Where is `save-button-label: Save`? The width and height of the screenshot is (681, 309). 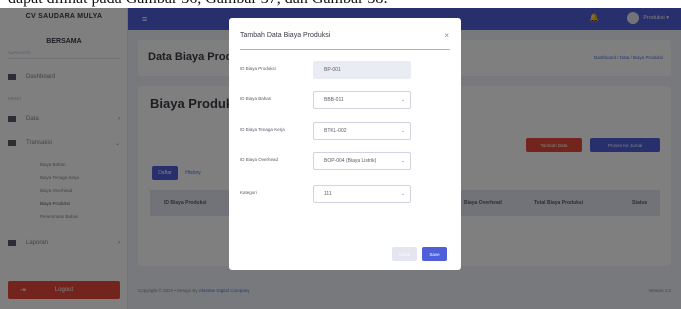
save-button-label: Save is located at coordinates (434, 254).